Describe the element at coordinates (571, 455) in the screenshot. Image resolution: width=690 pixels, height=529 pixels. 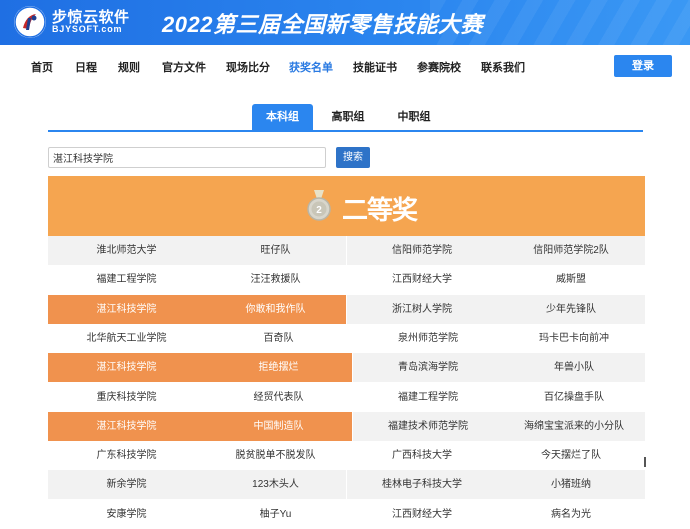
I see `team-name: 今天摆烂了队` at that location.